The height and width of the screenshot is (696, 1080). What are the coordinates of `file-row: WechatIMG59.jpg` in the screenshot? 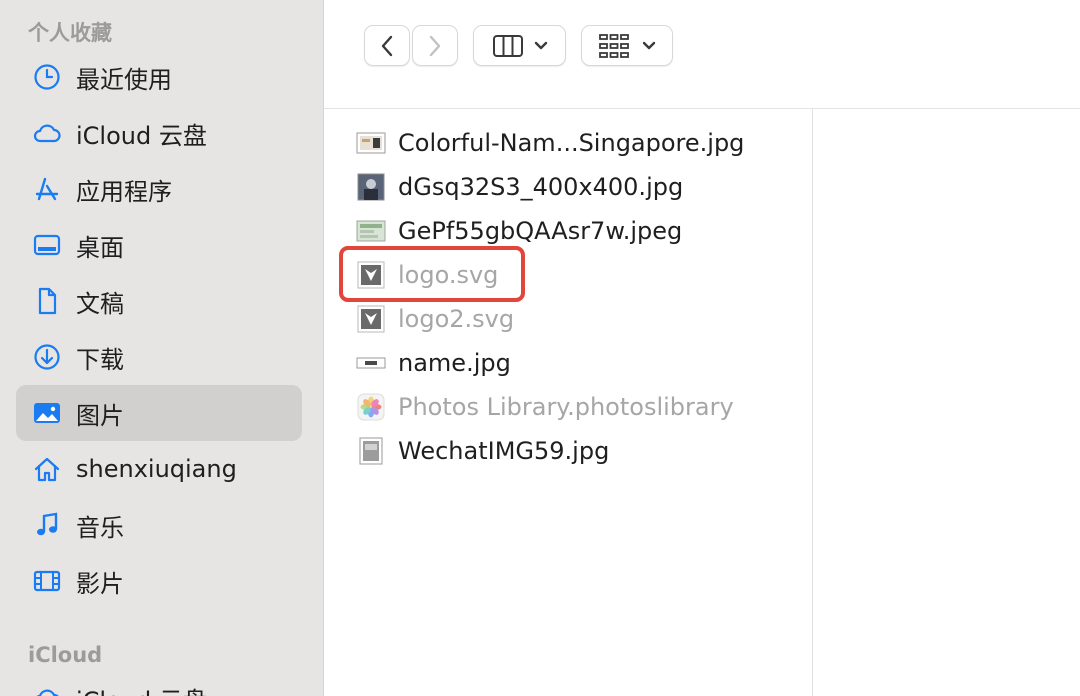 It's located at (482, 451).